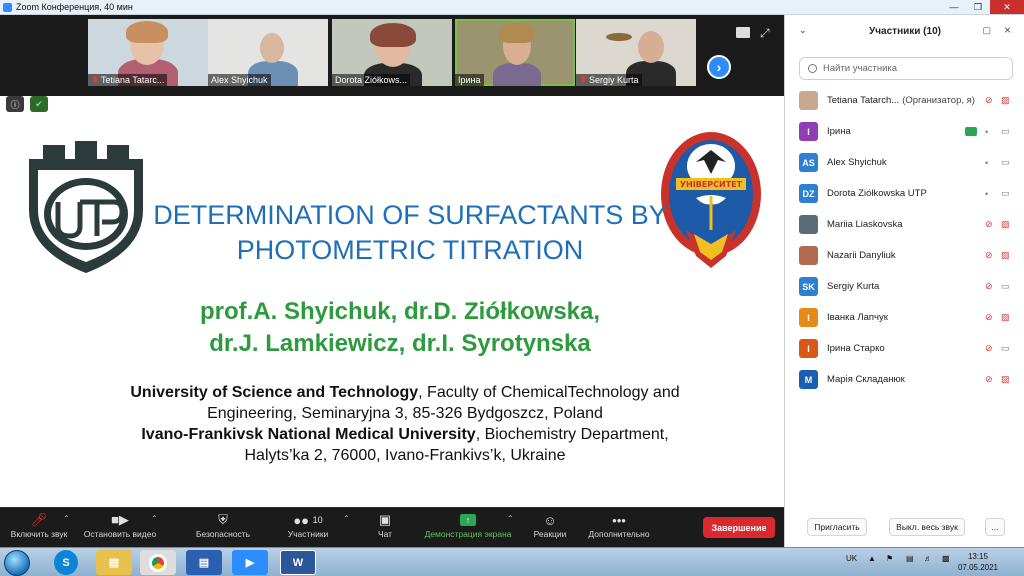 The image size is (1024, 576). What do you see at coordinates (154, 518) in the screenshot?
I see `video-options-caret: ⌃` at bounding box center [154, 518].